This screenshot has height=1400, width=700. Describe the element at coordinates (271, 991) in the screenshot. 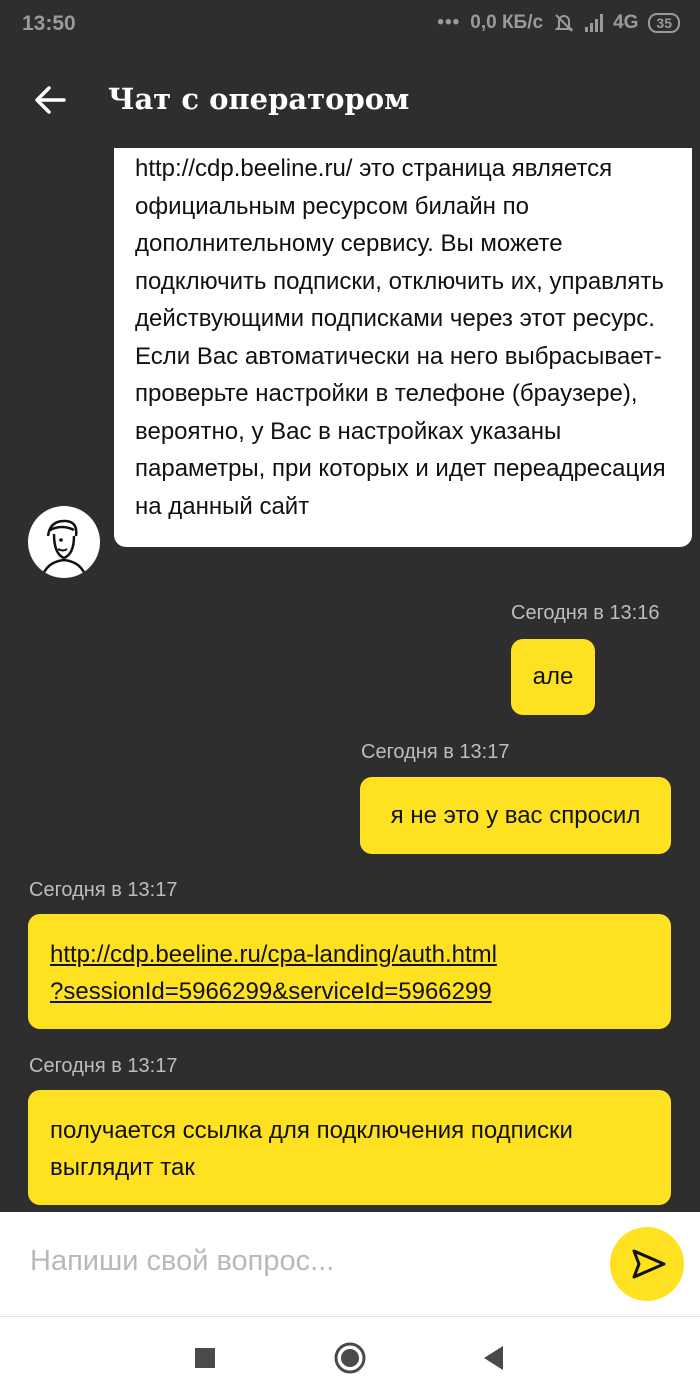

I see `link-line-2: ?sessionId=5966299&serviceId=5966299` at that location.